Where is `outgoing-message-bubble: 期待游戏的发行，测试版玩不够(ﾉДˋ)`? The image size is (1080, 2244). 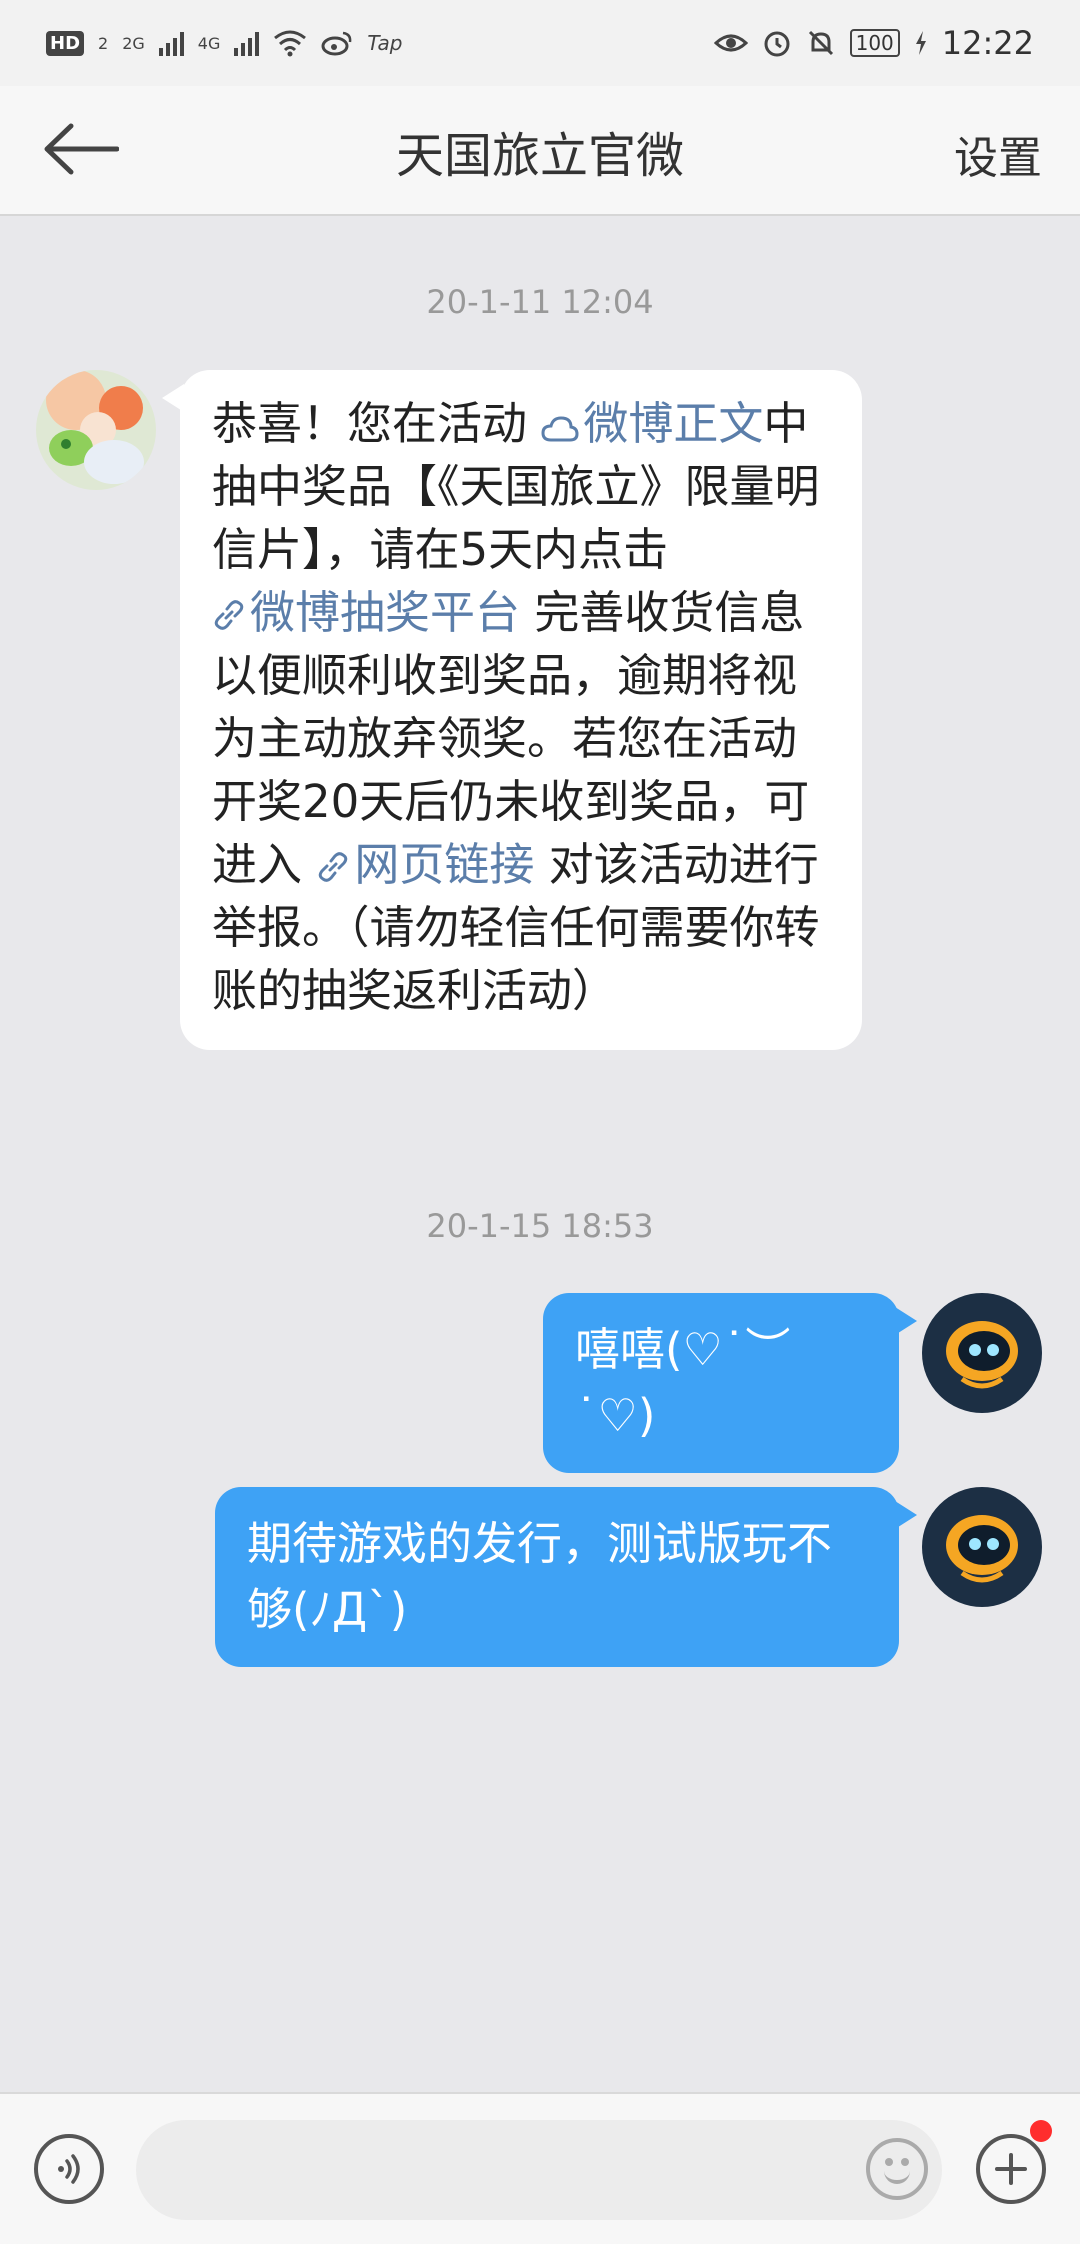 outgoing-message-bubble: 期待游戏的发行，测试版玩不够(ﾉДˋ) is located at coordinates (566, 1577).